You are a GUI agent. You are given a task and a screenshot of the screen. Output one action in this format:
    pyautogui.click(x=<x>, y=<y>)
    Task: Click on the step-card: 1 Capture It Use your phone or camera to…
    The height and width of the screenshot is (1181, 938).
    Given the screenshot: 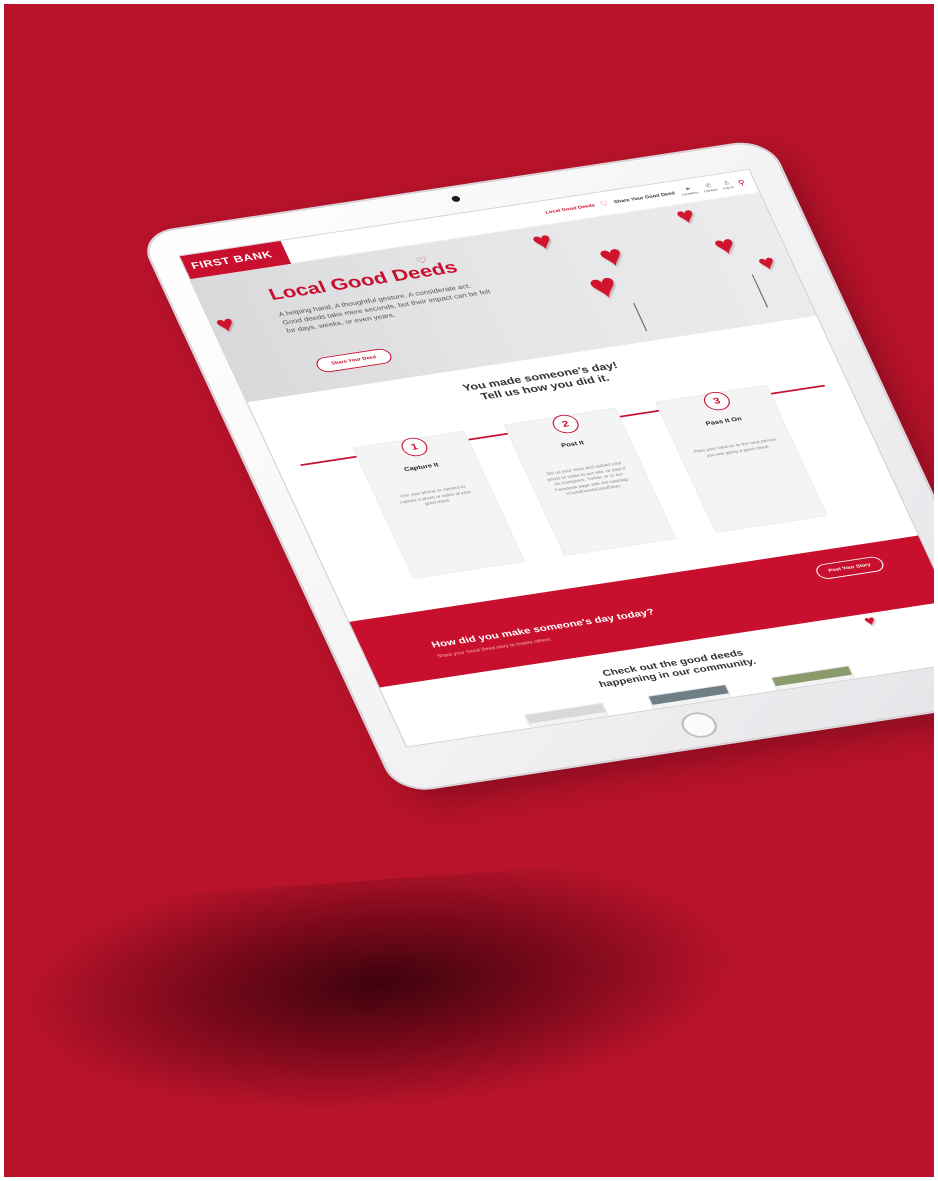 What is the action you would take?
    pyautogui.click(x=439, y=504)
    